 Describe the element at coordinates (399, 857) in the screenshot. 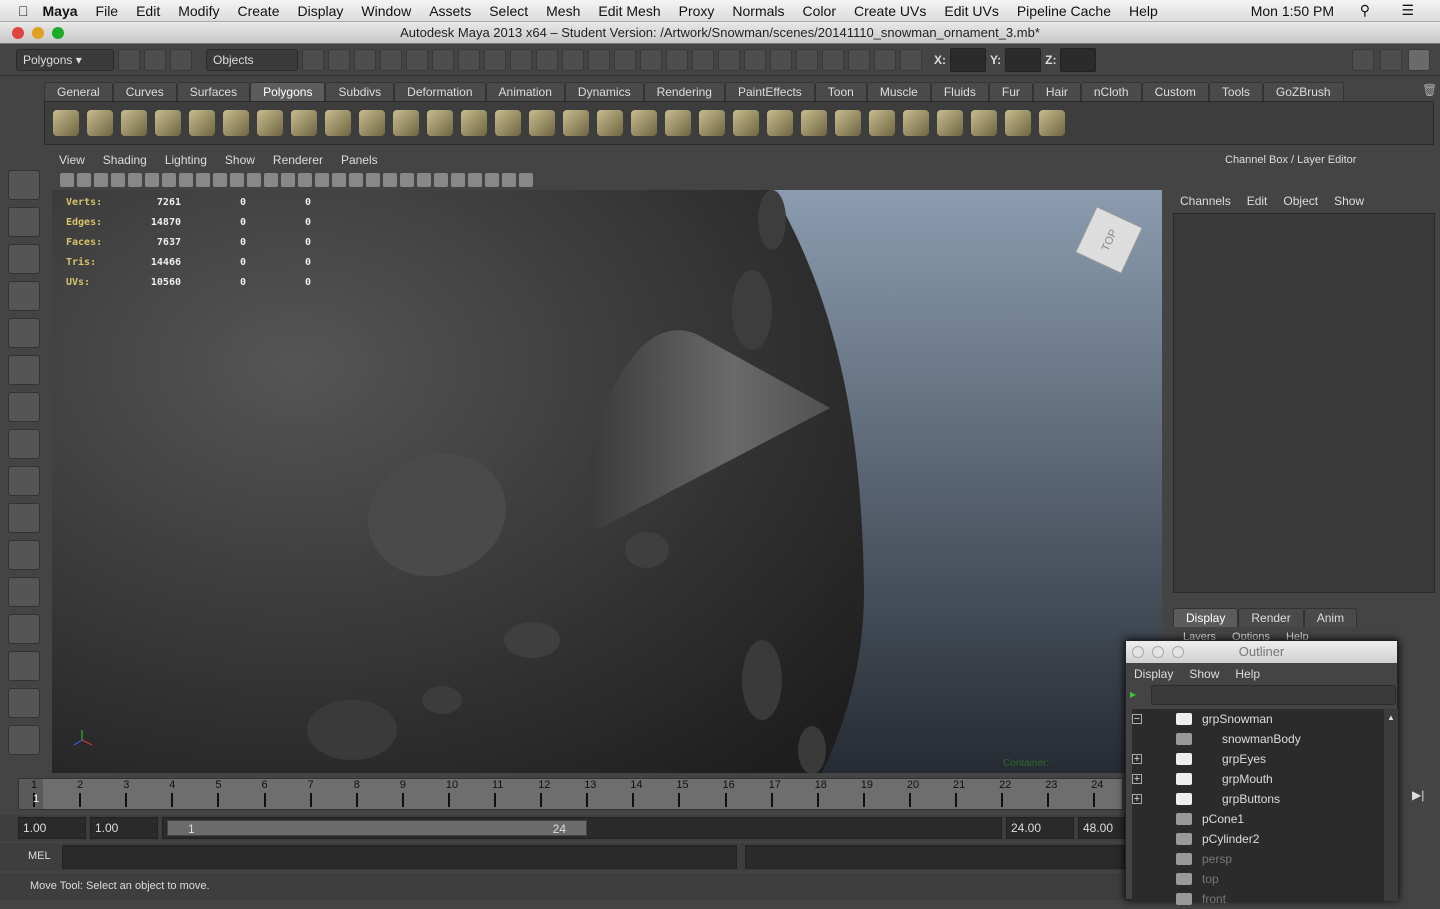

I see `command-input` at that location.